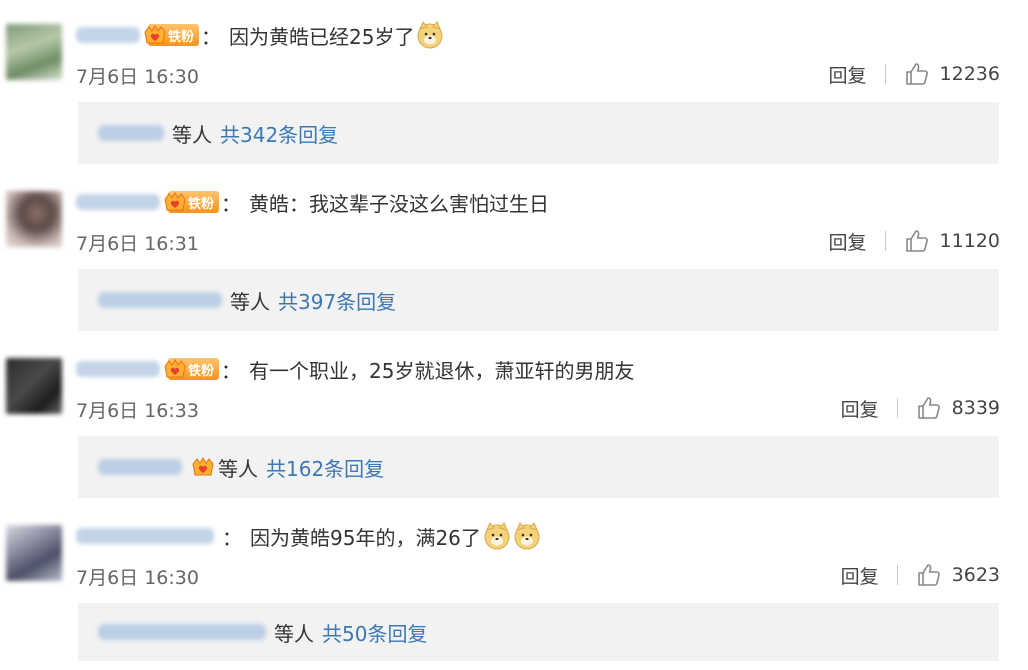 This screenshot has height=670, width=1028. Describe the element at coordinates (538, 133) in the screenshot. I see `reply-summary: 等人 共342条回复` at that location.